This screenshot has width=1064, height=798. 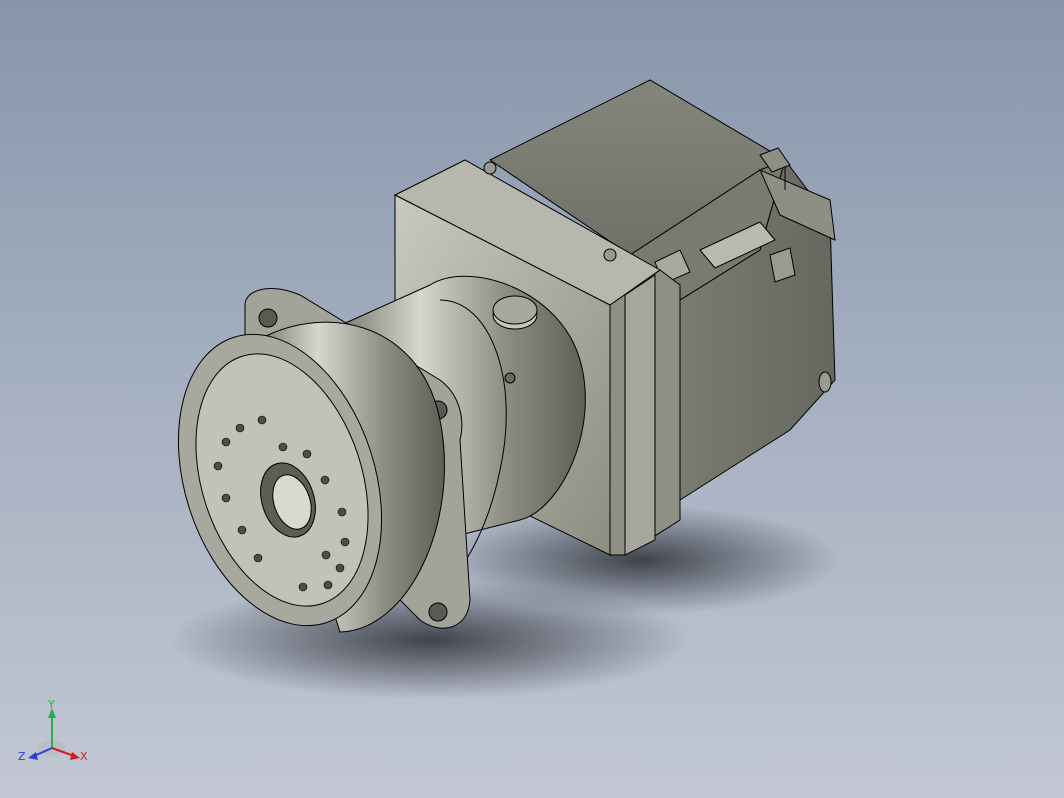 I want to click on x-axis-label: X, so click(x=84, y=756).